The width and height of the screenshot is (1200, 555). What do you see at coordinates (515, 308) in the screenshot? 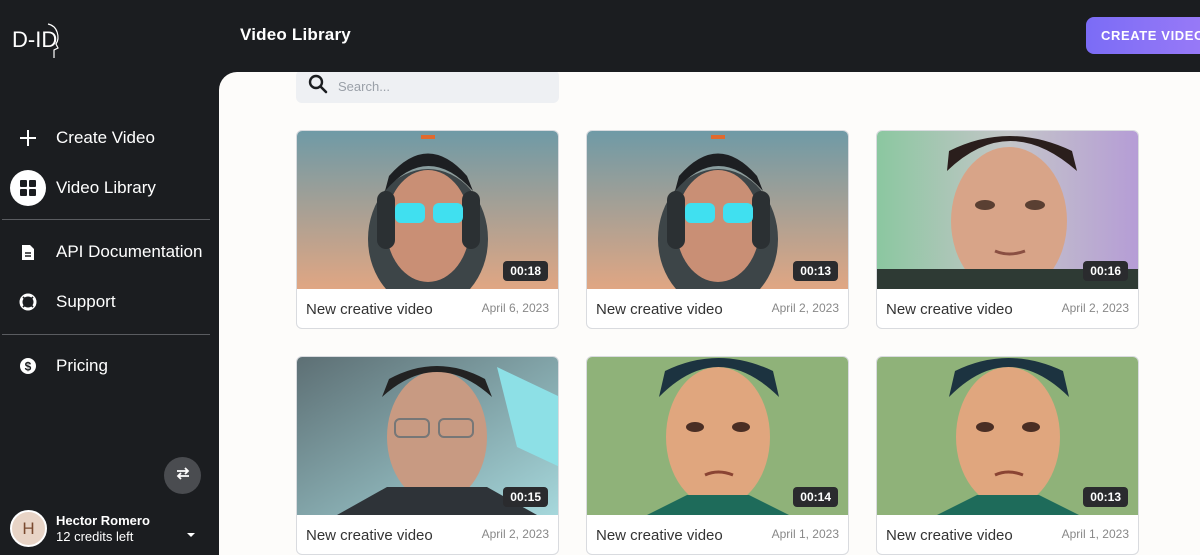
I see `video-date: April 6, 2023` at bounding box center [515, 308].